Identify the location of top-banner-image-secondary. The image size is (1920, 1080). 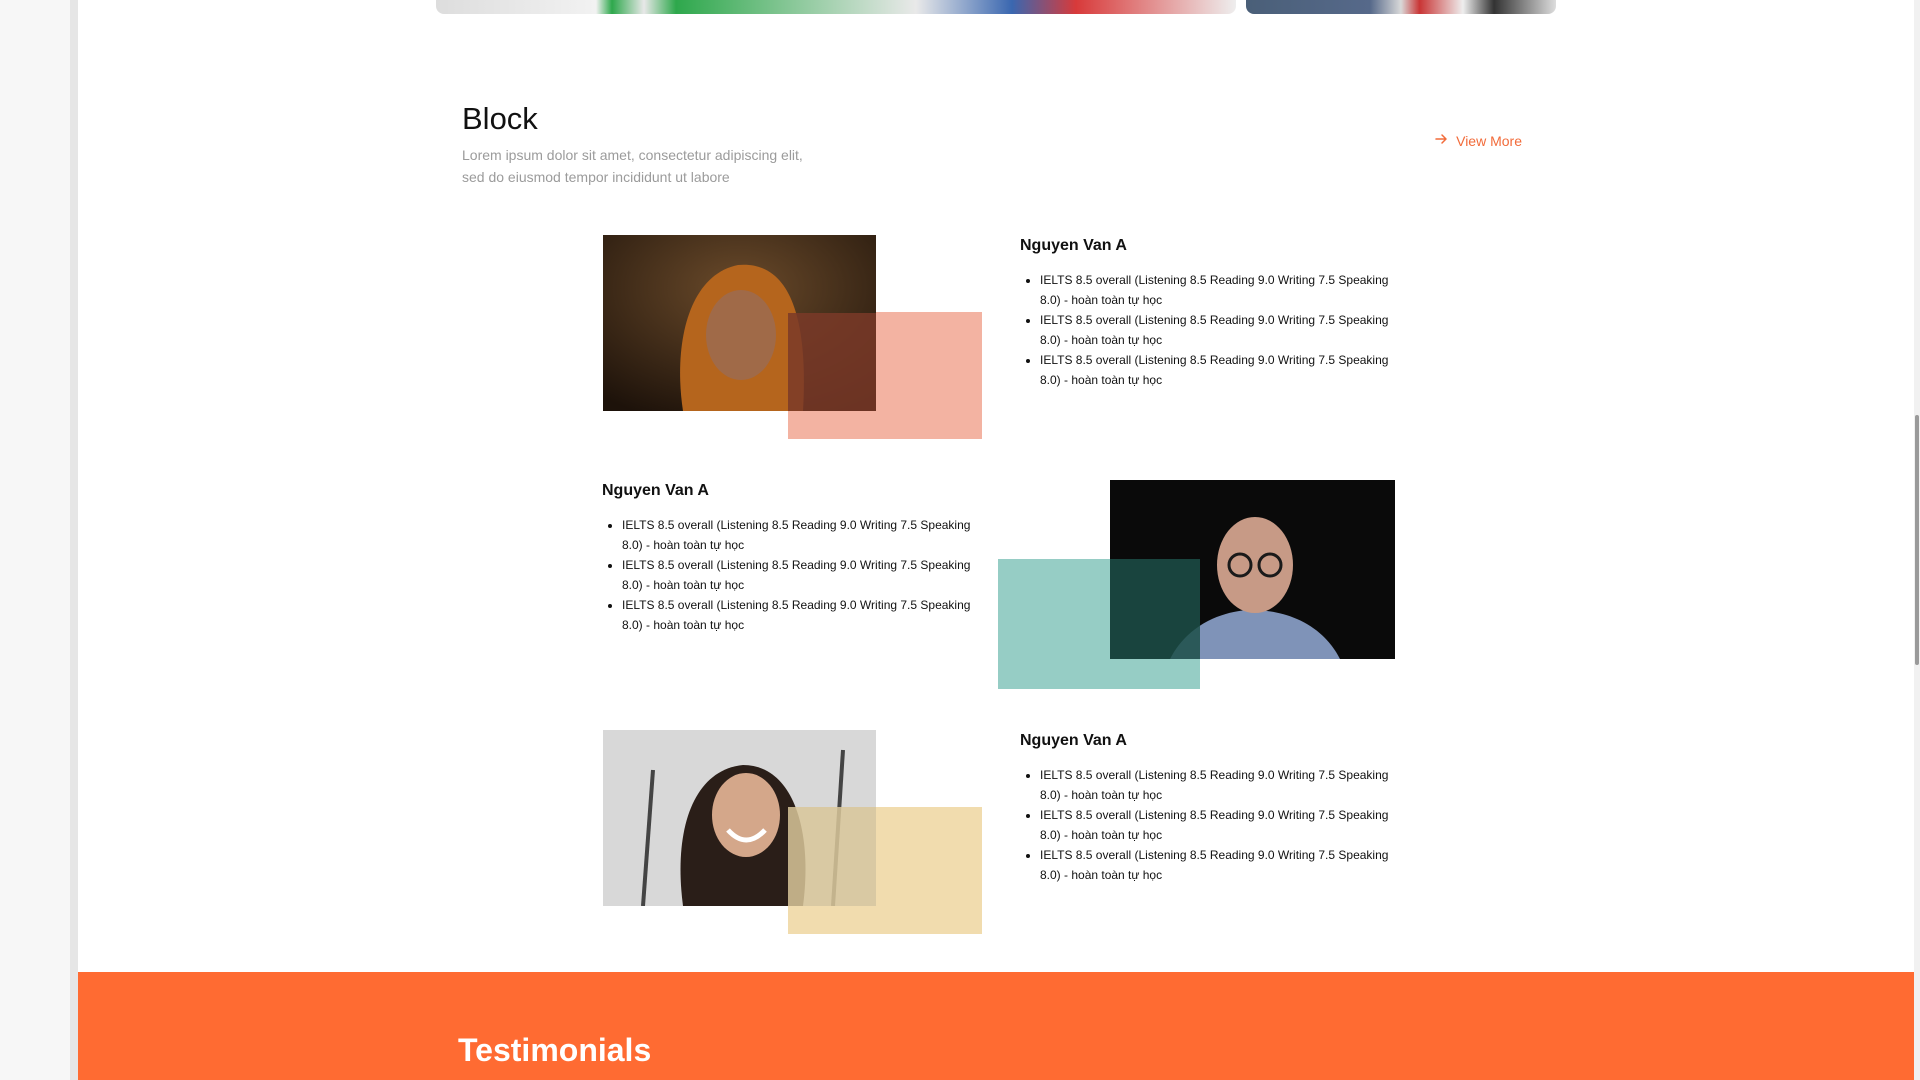
(1401, 7).